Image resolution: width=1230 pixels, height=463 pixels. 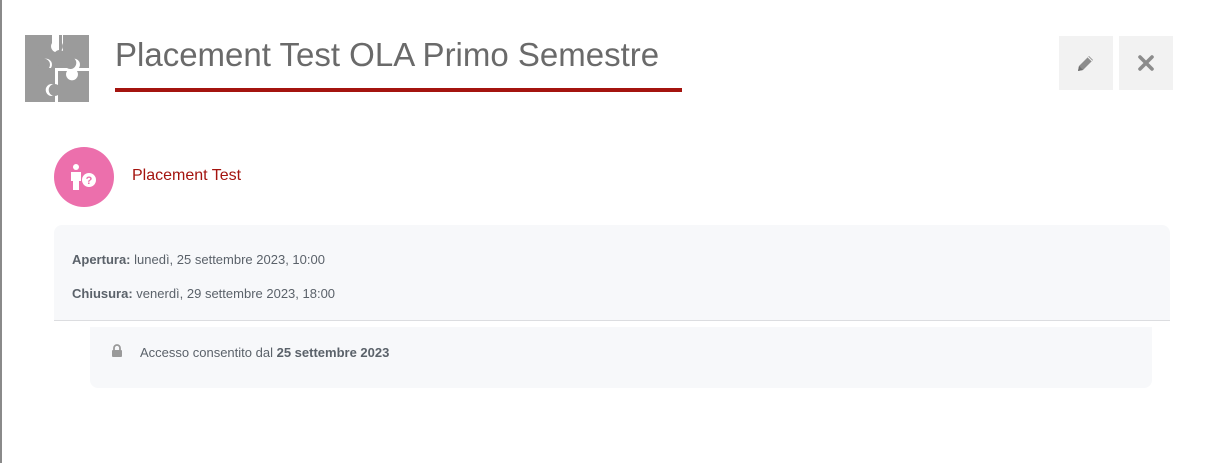 I want to click on page-title: Placement Test OLA Primo Semestre, so click(x=387, y=54).